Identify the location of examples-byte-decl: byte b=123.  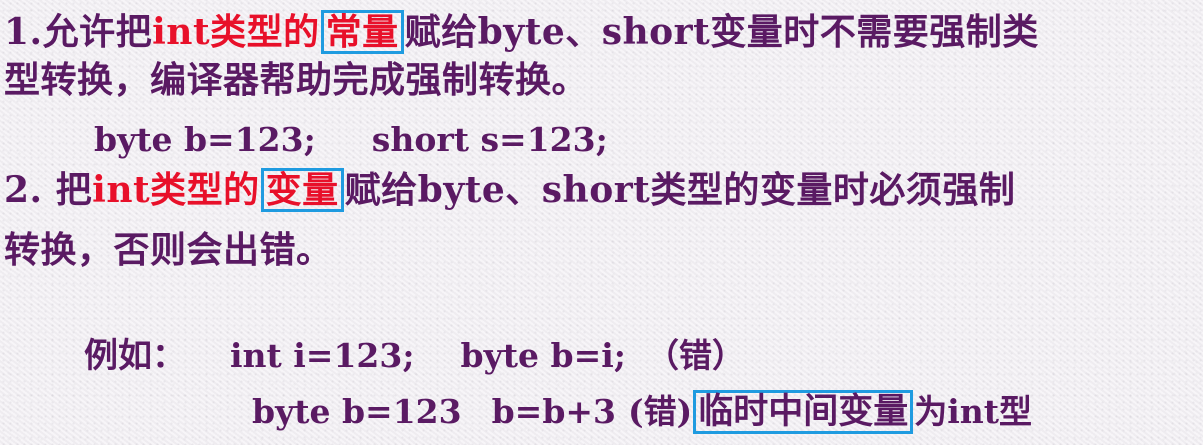
(357, 411).